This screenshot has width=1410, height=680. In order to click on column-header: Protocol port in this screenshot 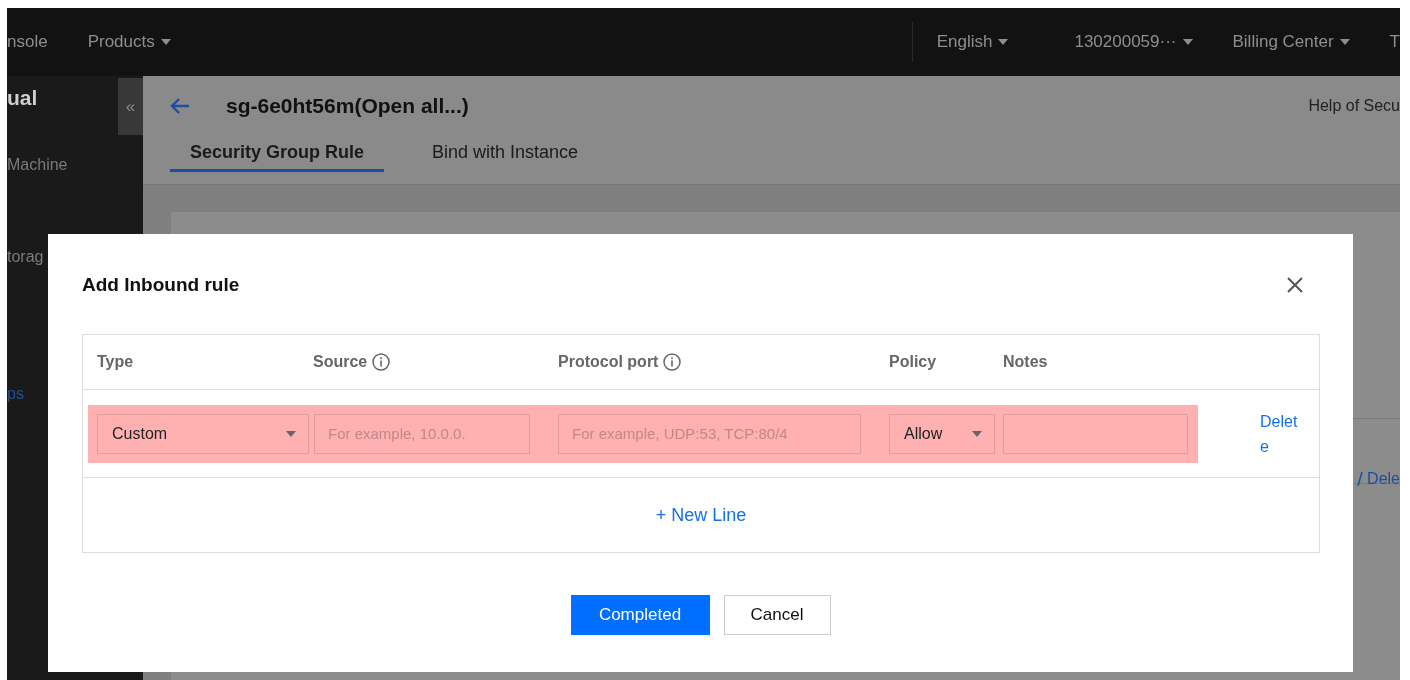, I will do `click(608, 362)`.